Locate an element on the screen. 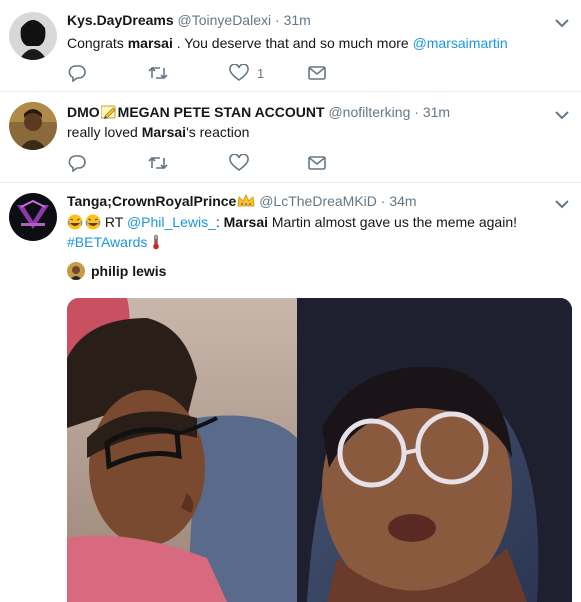 The image size is (581, 602). handle: @ToinyeDalexi is located at coordinates (225, 20).